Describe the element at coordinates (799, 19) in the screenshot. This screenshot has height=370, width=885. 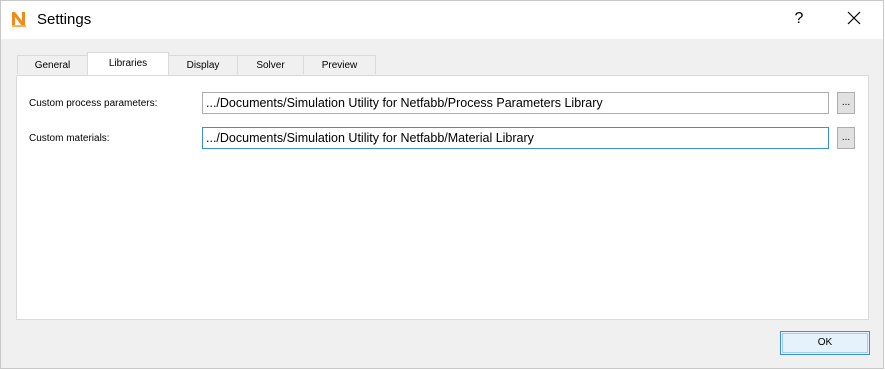
I see `help-button: ?` at that location.